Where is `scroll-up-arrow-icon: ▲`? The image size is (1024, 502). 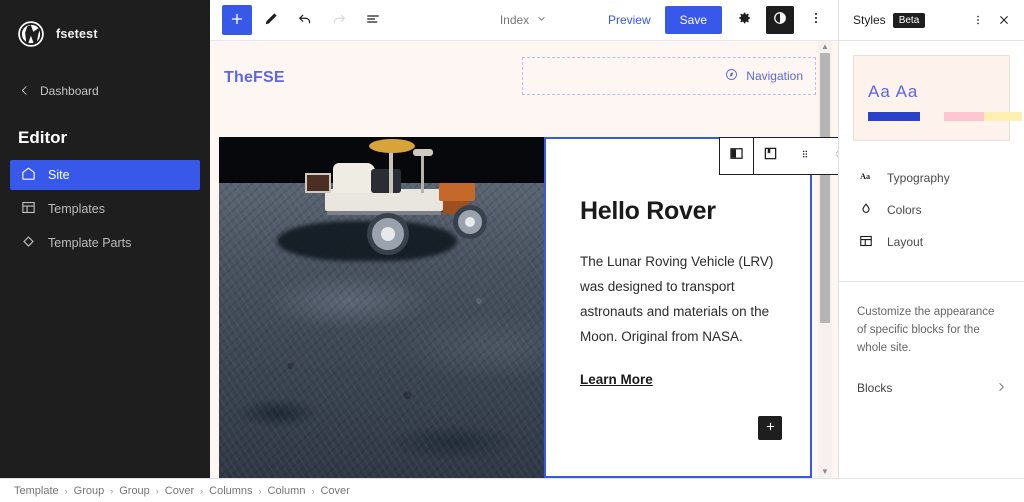
scroll-up-arrow-icon: ▲ is located at coordinates (825, 47).